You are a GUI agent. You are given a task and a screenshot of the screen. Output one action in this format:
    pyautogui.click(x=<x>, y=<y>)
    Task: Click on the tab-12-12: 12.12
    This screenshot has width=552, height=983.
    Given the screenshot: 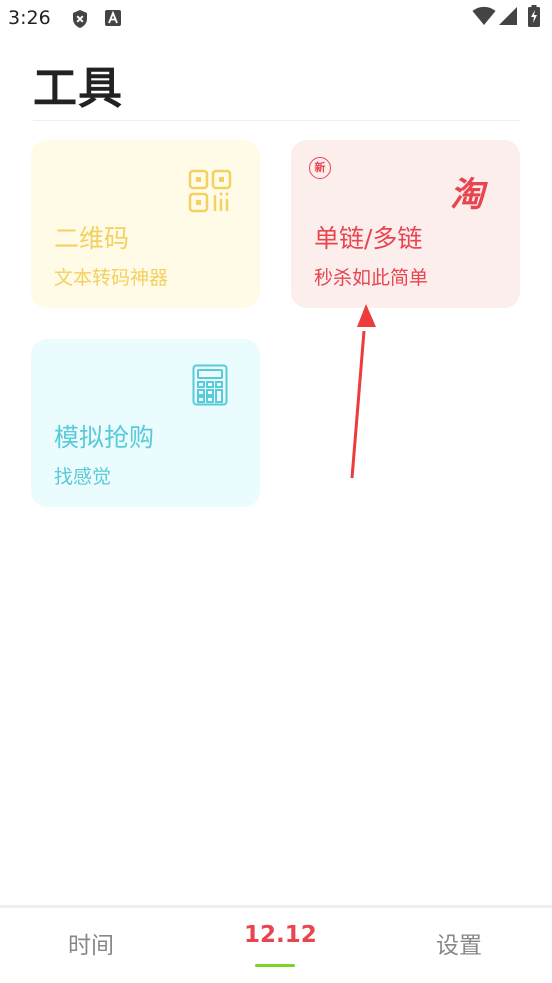 What is the action you would take?
    pyautogui.click(x=280, y=935)
    